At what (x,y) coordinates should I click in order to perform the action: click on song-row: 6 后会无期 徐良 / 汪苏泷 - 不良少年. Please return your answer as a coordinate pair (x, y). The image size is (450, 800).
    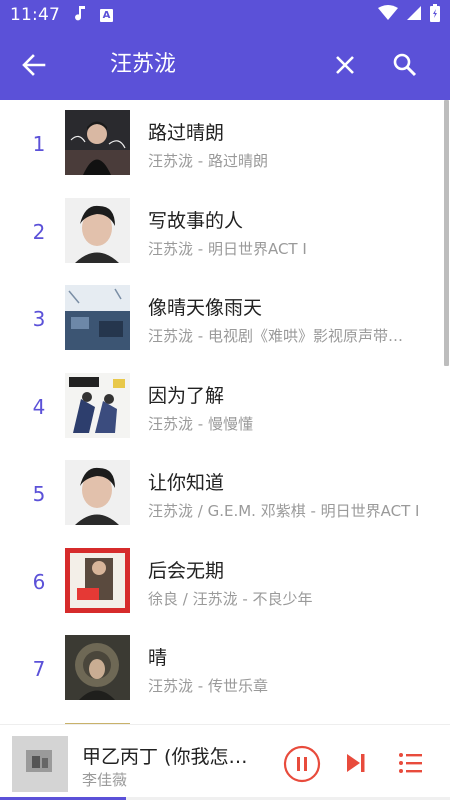
    Looking at the image, I should click on (225, 582).